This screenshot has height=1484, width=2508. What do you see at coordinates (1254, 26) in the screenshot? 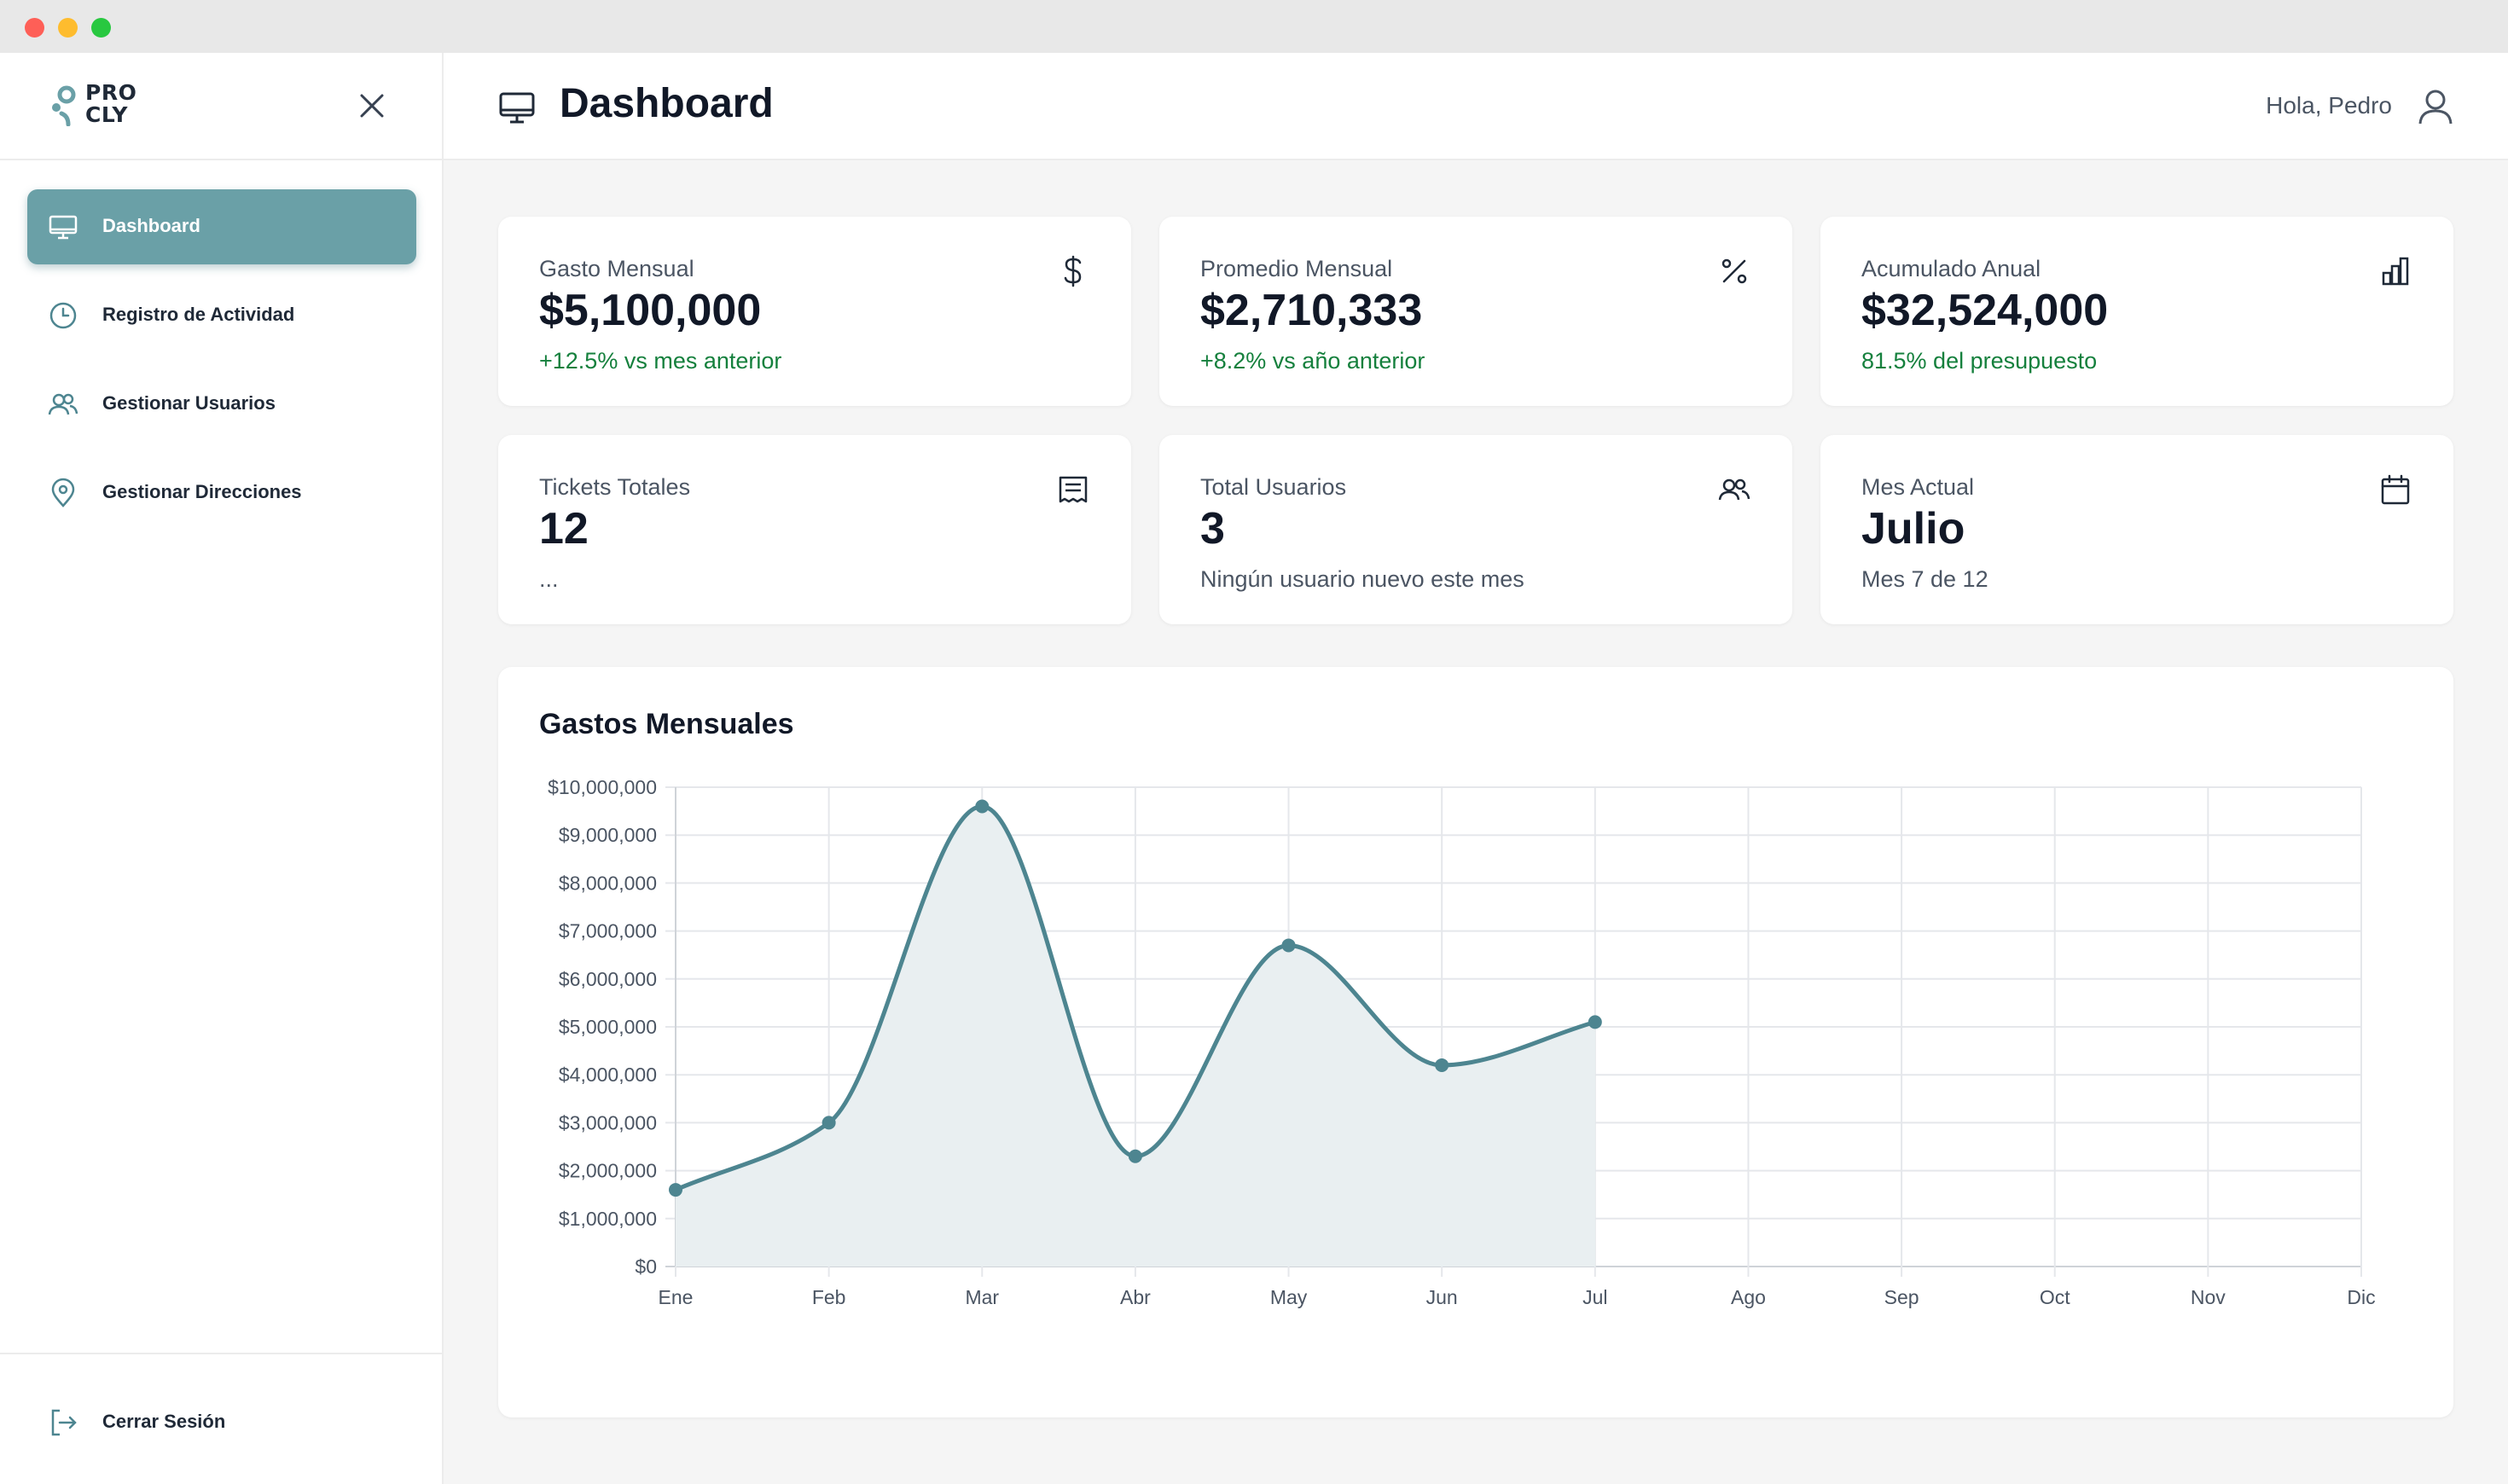
I see `title-bar` at bounding box center [1254, 26].